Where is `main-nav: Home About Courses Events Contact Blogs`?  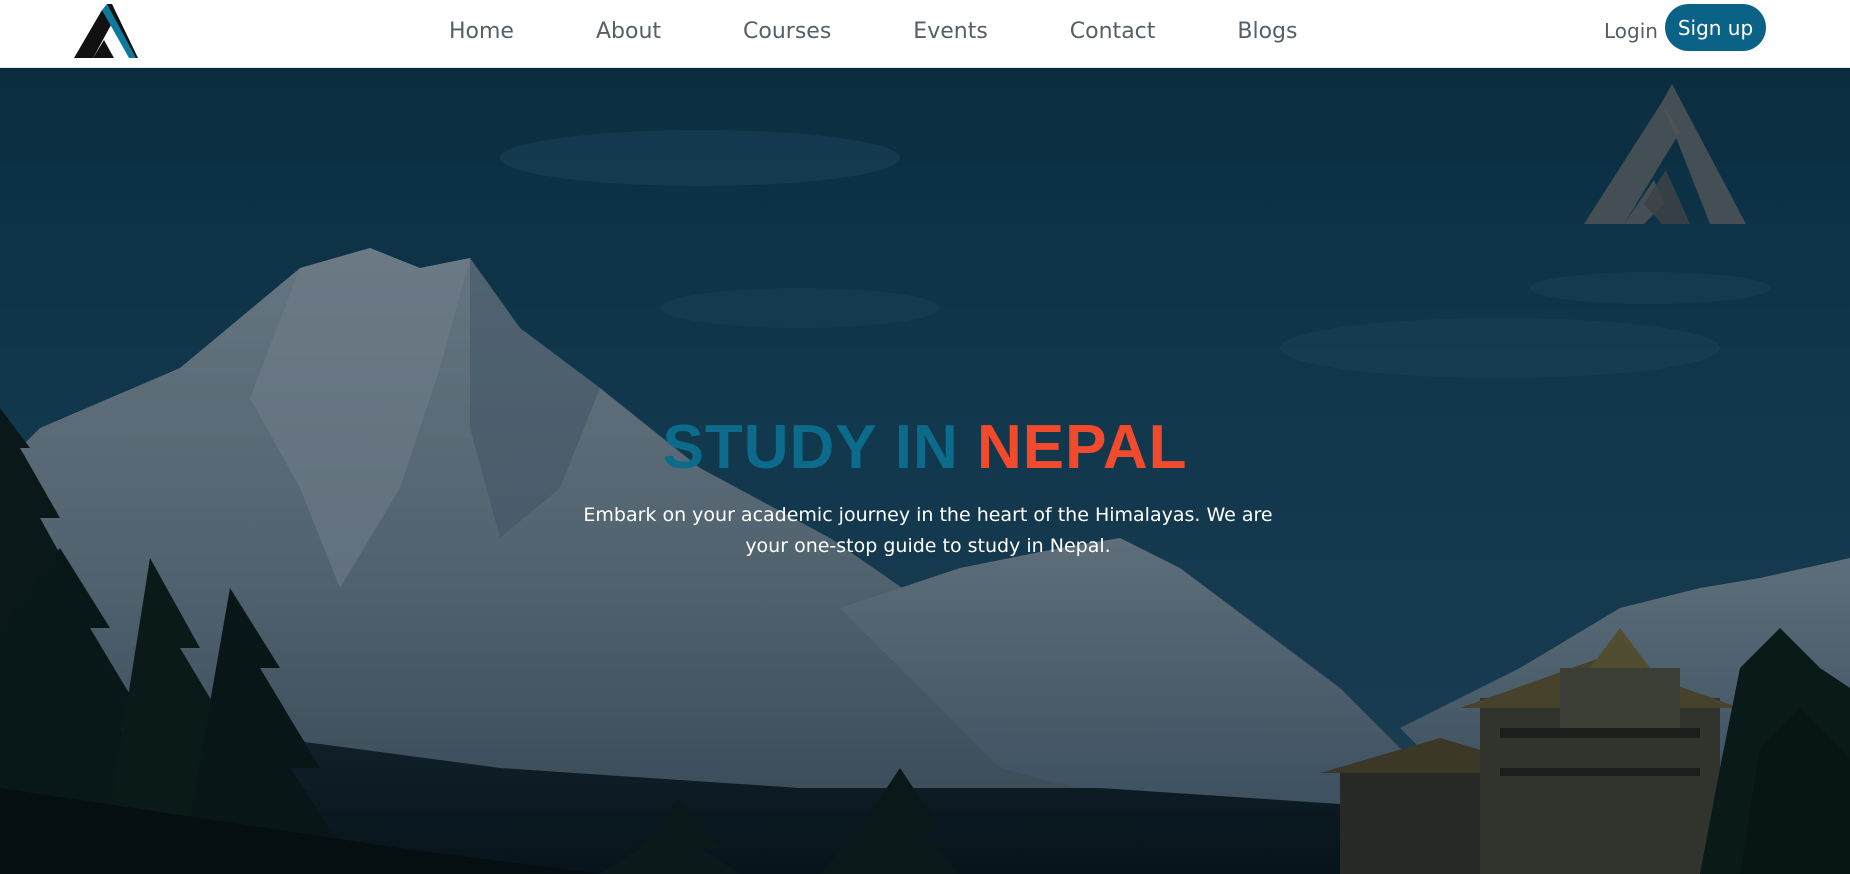
main-nav: Home About Courses Events Contact Blogs is located at coordinates (873, 32).